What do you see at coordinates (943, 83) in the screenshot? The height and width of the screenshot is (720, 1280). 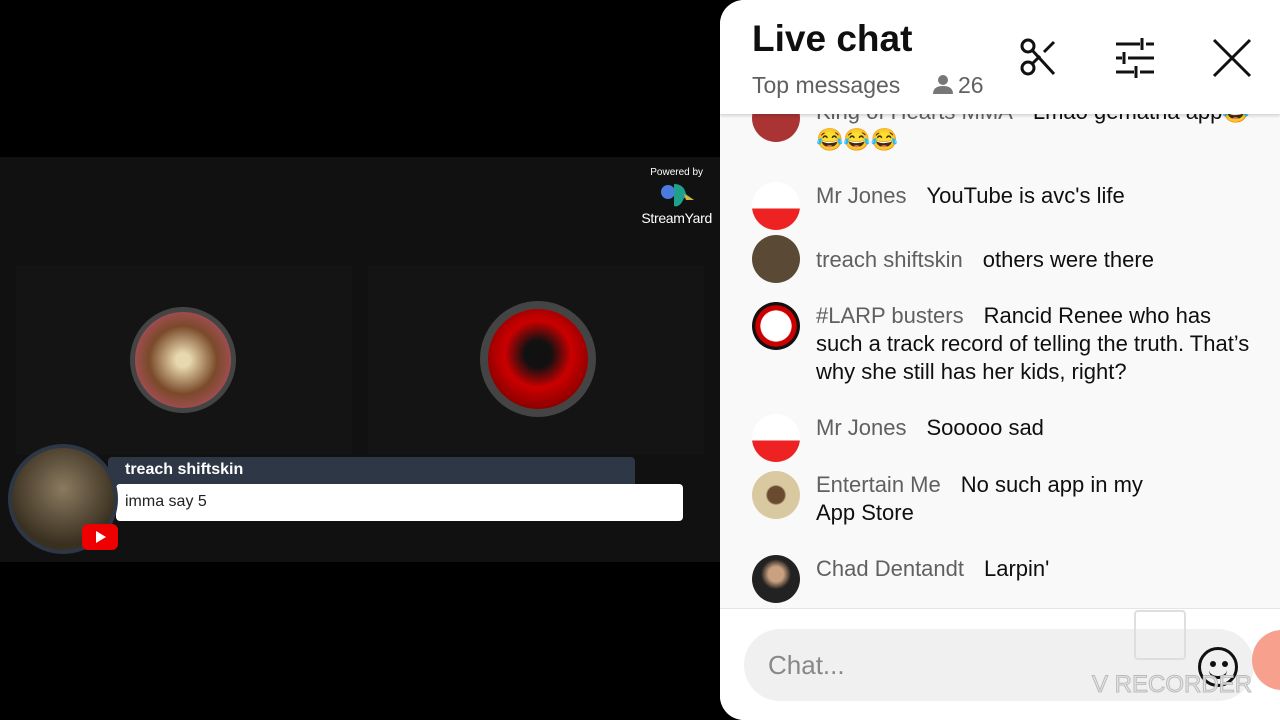 I see `person-icon` at bounding box center [943, 83].